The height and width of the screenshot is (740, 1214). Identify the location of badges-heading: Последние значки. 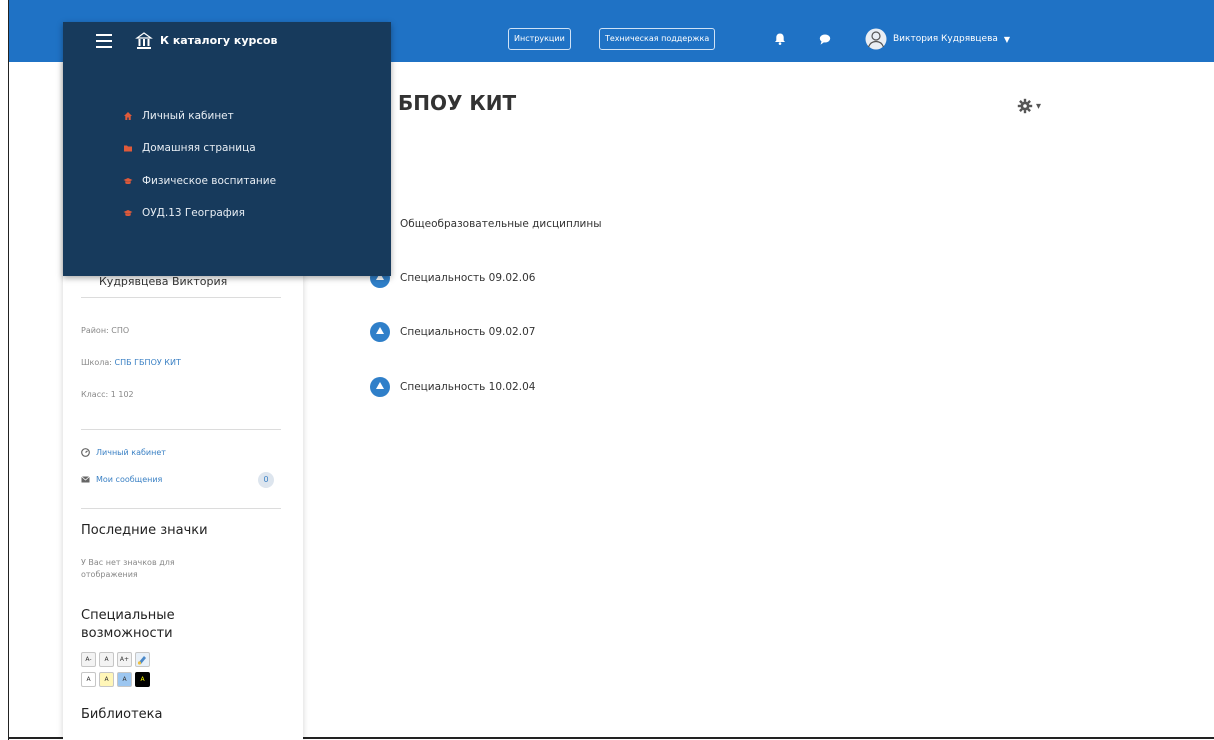
(144, 530).